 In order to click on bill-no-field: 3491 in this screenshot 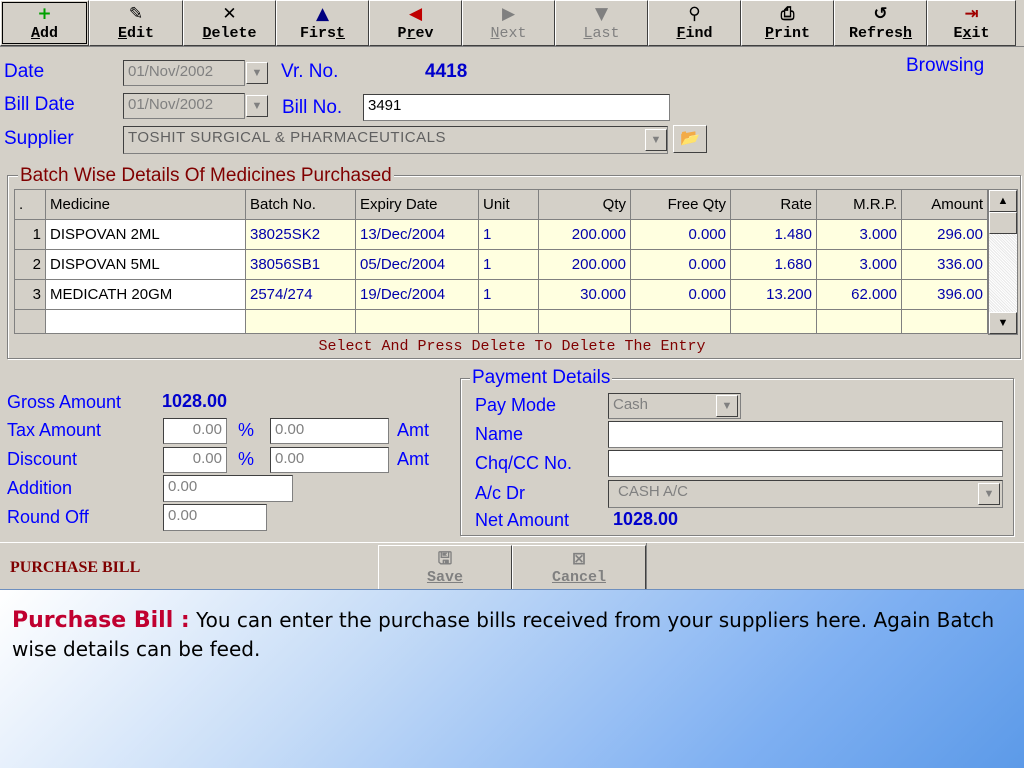, I will do `click(516, 107)`.